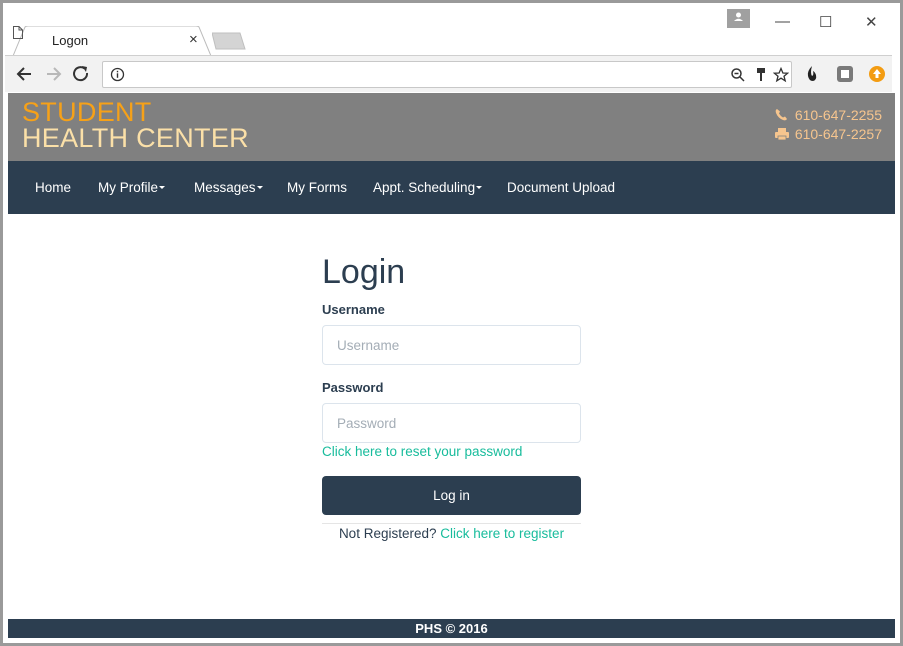 This screenshot has height=646, width=903. Describe the element at coordinates (871, 22) in the screenshot. I see `close-window-button: ✕` at that location.